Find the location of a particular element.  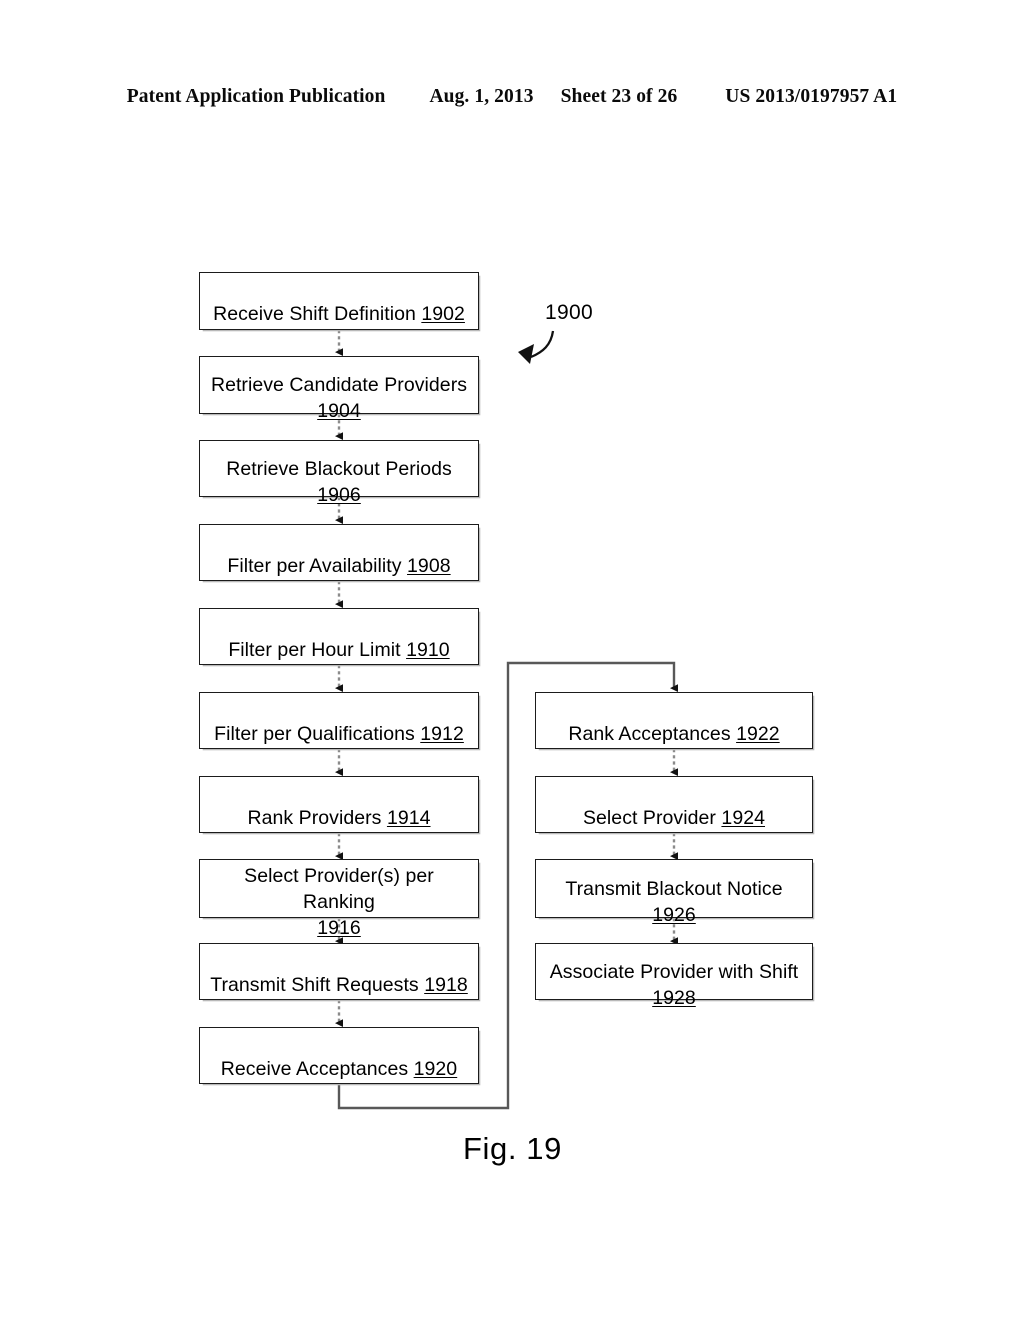

flow-node-1916-label: Select Provider(s) per Ranking 1916 is located at coordinates (339, 901).